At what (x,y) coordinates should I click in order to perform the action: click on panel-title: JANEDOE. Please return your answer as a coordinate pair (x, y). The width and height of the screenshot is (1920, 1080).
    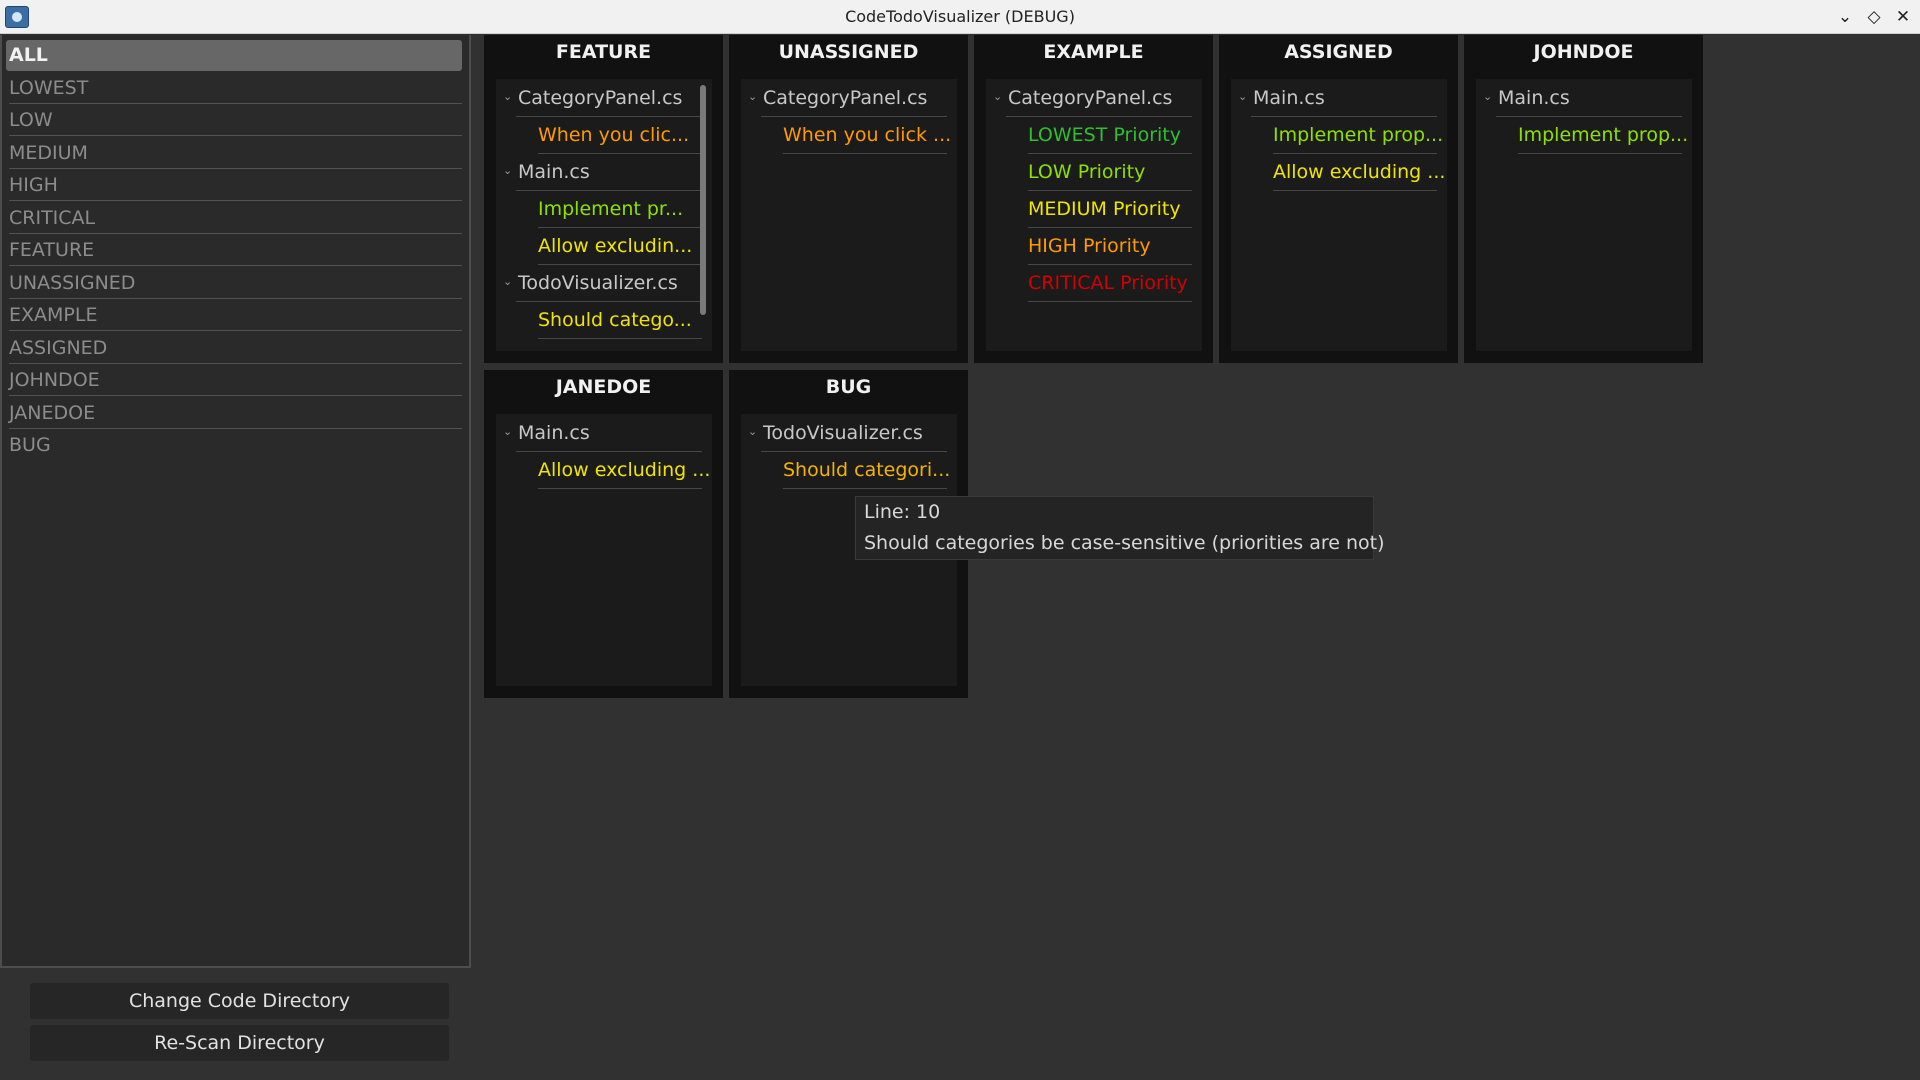
    Looking at the image, I should click on (603, 387).